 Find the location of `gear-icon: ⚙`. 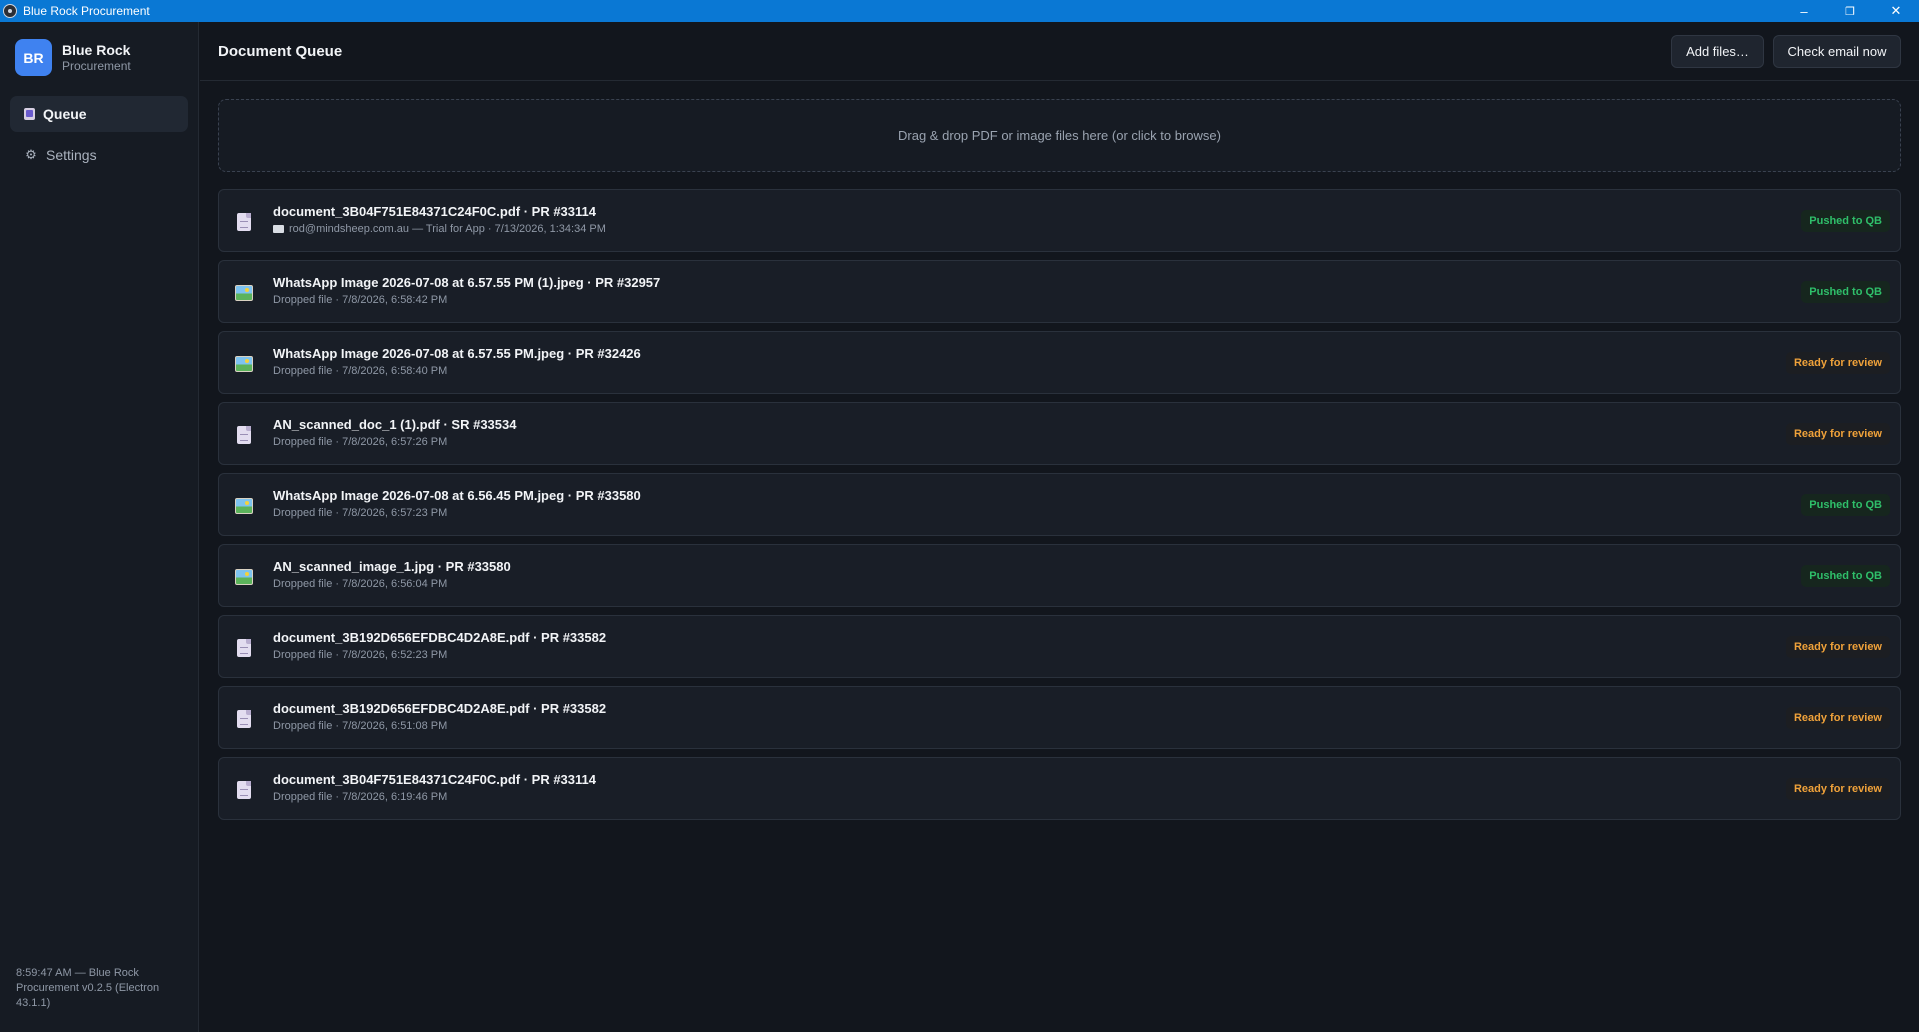

gear-icon: ⚙ is located at coordinates (31, 154).